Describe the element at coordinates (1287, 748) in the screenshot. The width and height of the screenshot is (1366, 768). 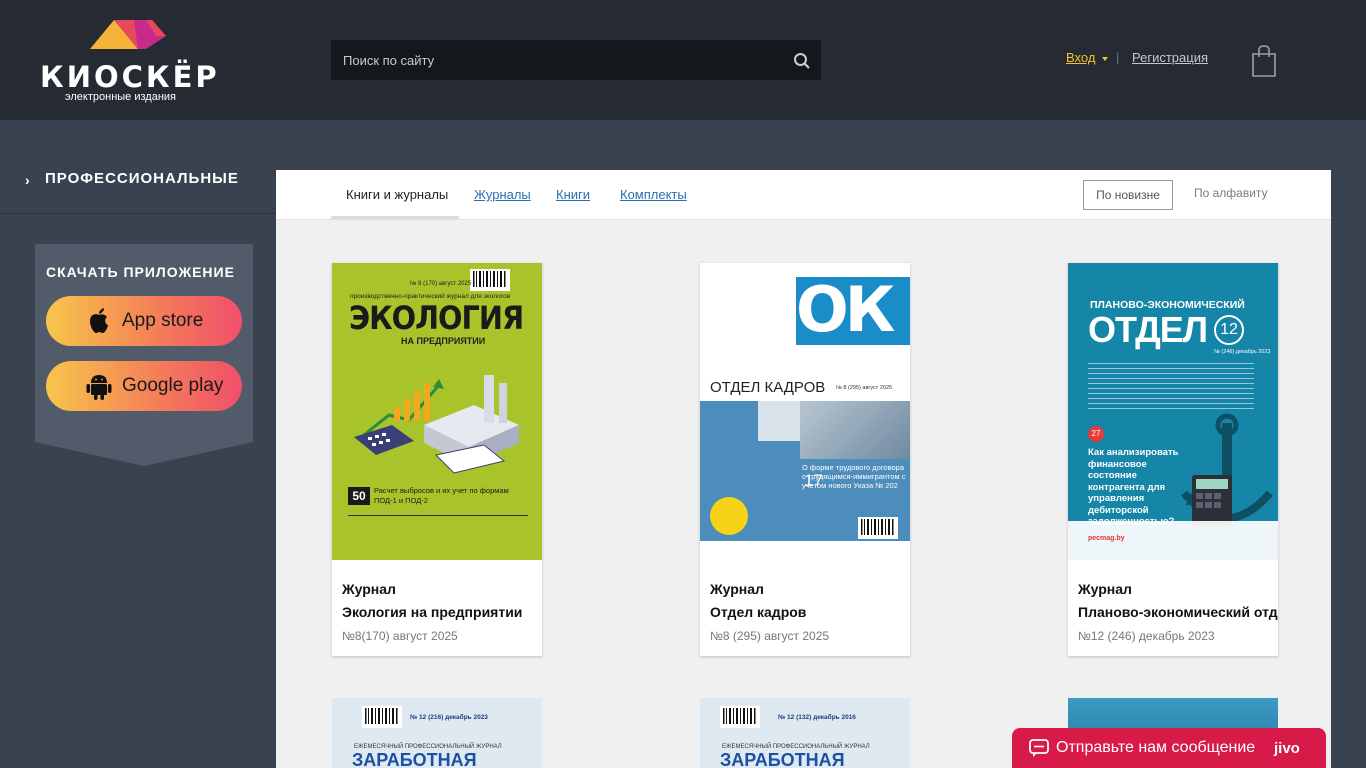
I see `chat-brand: jivo` at that location.